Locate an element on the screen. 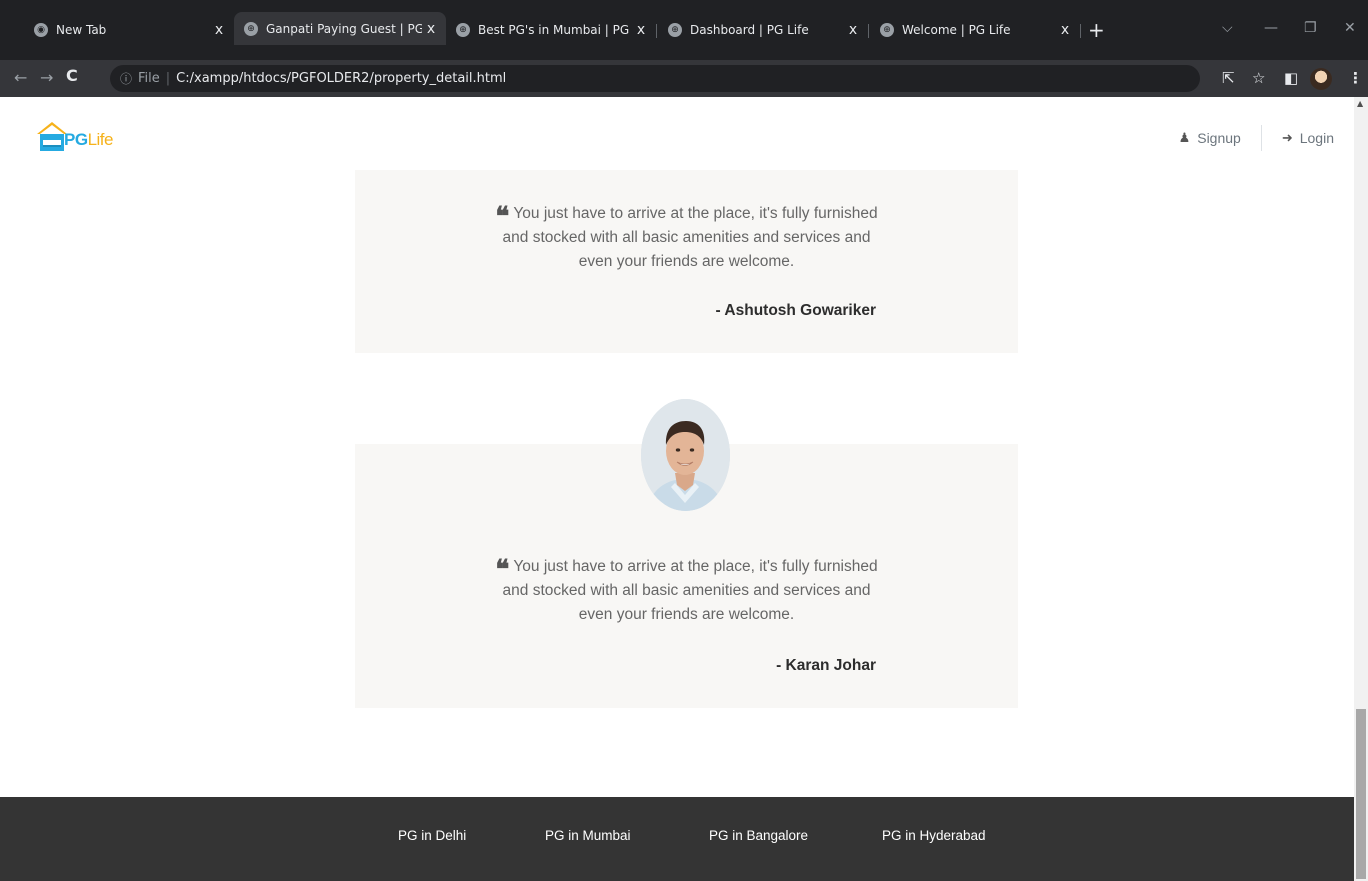  chrome-icon: ◉ is located at coordinates (41, 30).